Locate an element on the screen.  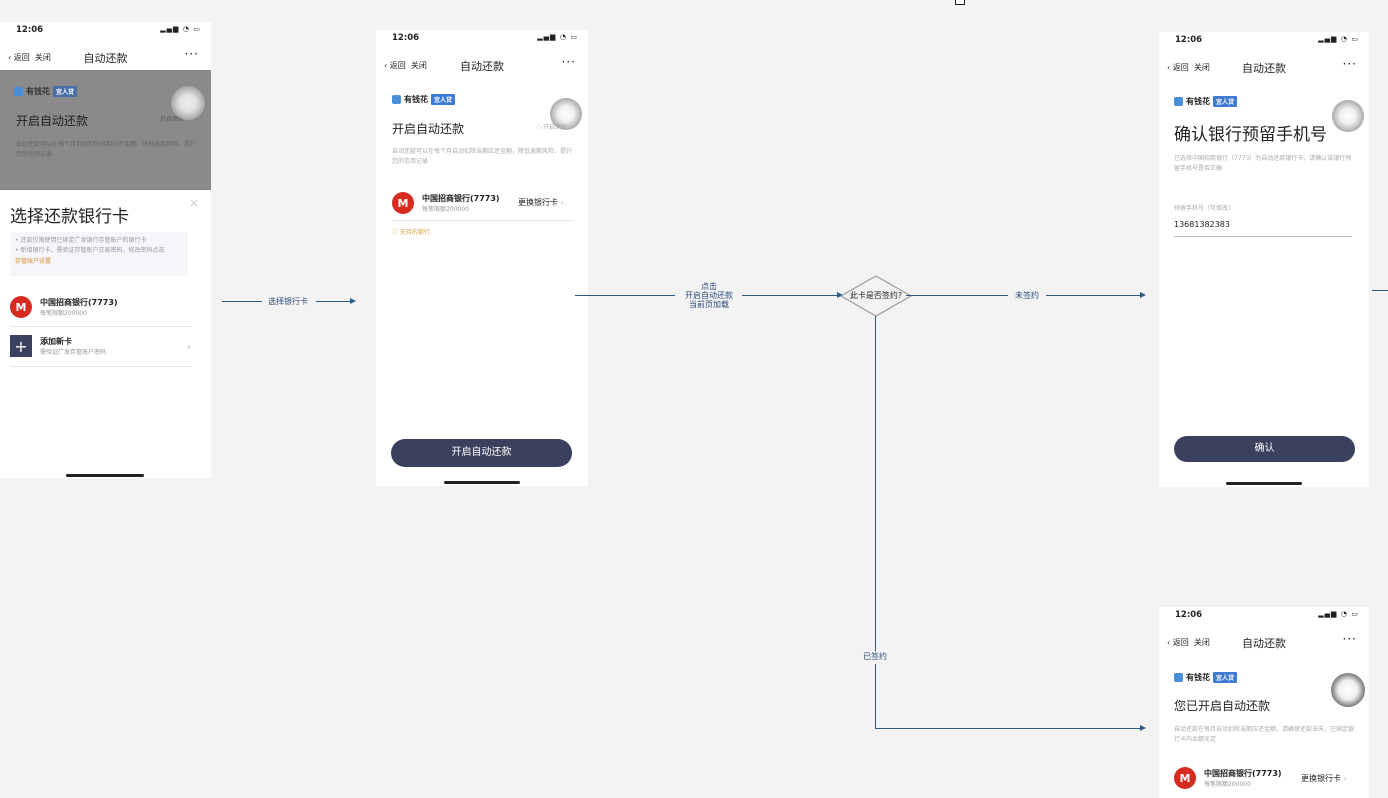
confirm-button: 确认 is located at coordinates (1264, 449).